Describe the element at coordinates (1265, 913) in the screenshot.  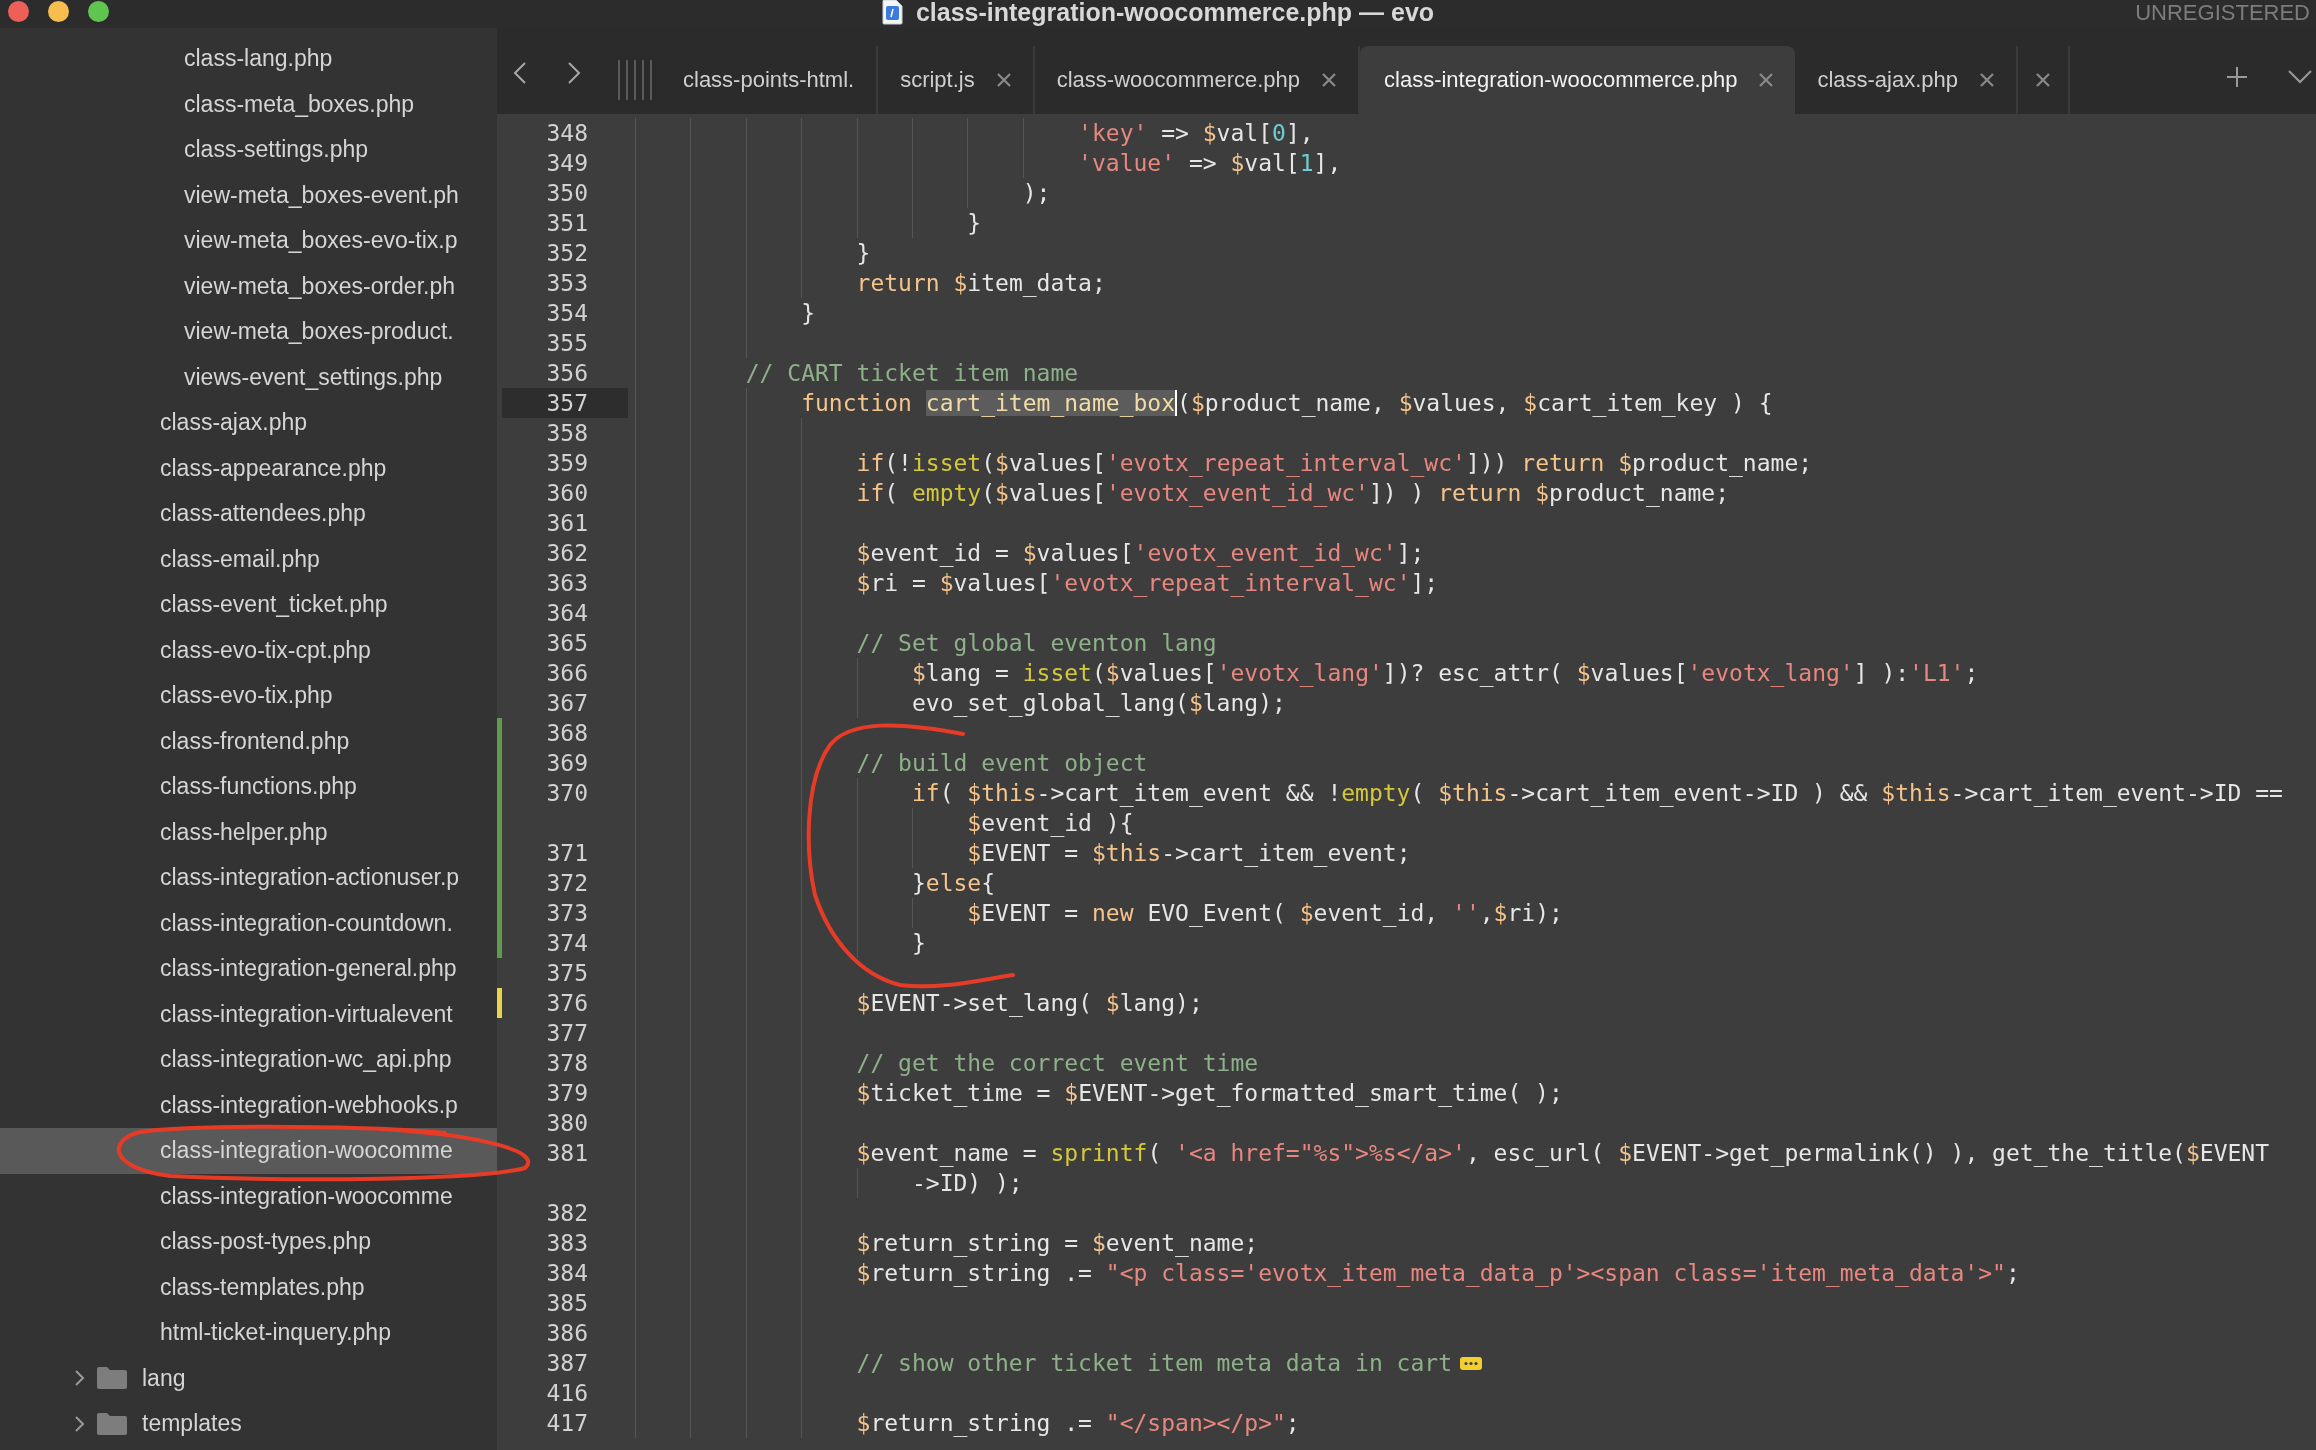
I see `code-line: $EVENT = new EVO_Event( $event_id, '',$ri);` at that location.